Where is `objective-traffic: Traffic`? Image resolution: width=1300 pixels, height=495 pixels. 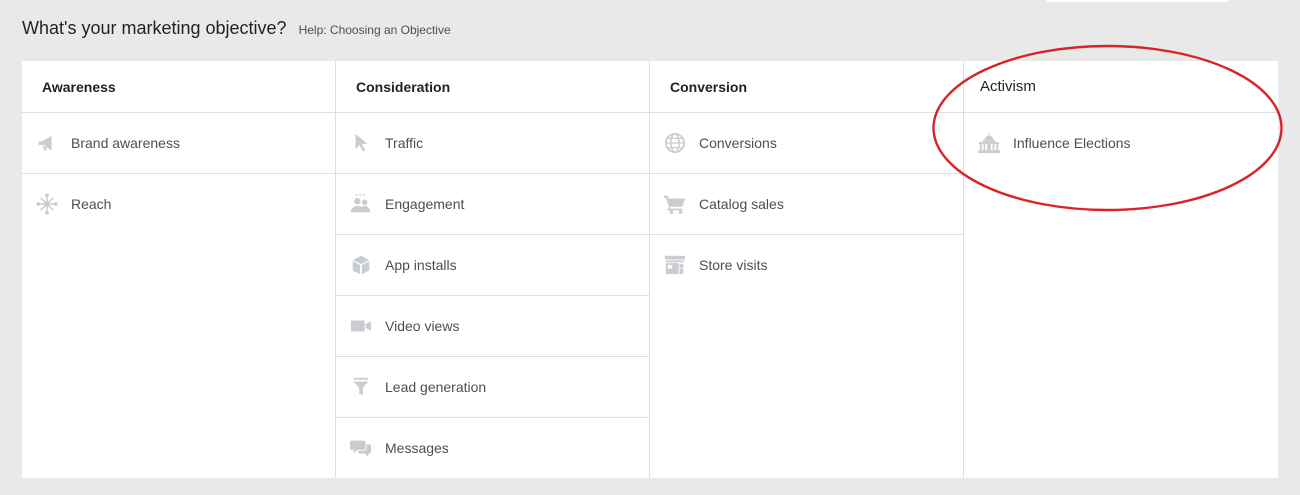
objective-traffic: Traffic is located at coordinates (492, 143).